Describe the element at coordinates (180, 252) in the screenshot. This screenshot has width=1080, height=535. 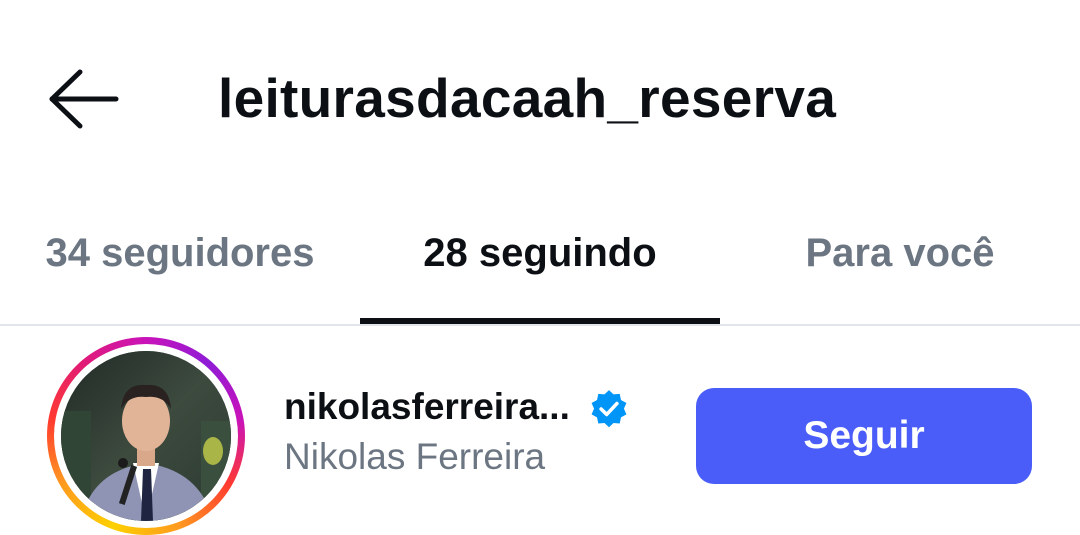
I see `tab-label: 34 seguidores` at that location.